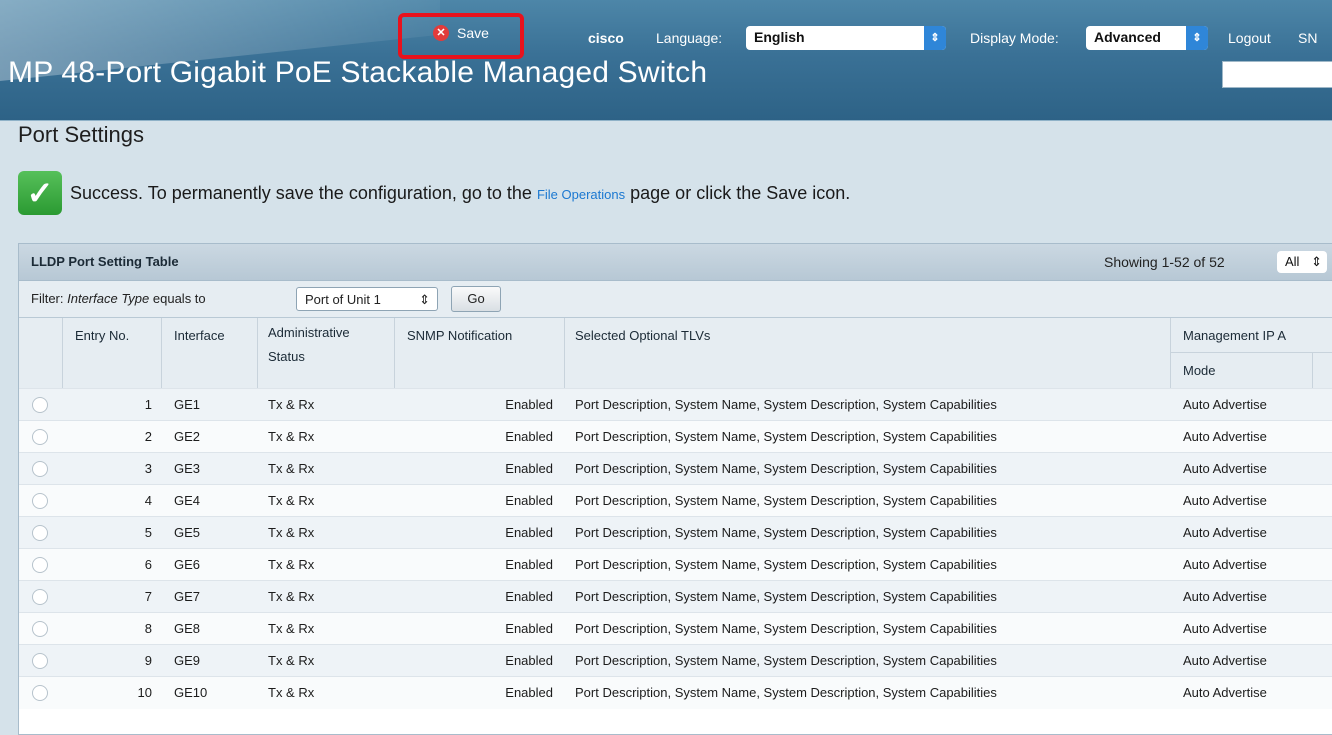 This screenshot has height=735, width=1332. Describe the element at coordinates (868, 353) in the screenshot. I see `header-tlvs: Selected Optional TLVs` at that location.